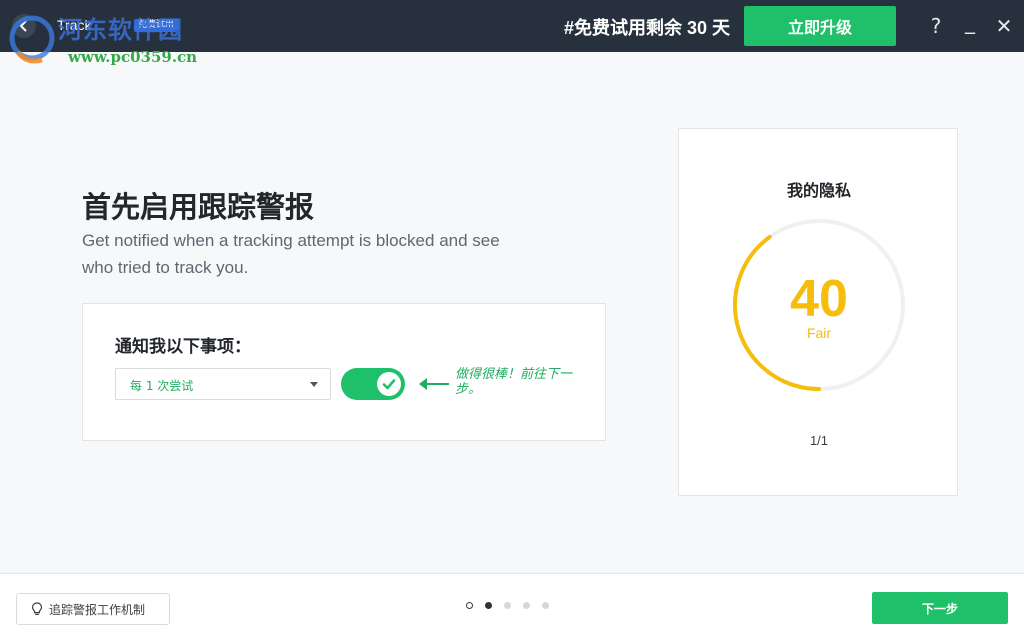 The width and height of the screenshot is (1024, 640). I want to click on help-icon: ?, so click(936, 26).